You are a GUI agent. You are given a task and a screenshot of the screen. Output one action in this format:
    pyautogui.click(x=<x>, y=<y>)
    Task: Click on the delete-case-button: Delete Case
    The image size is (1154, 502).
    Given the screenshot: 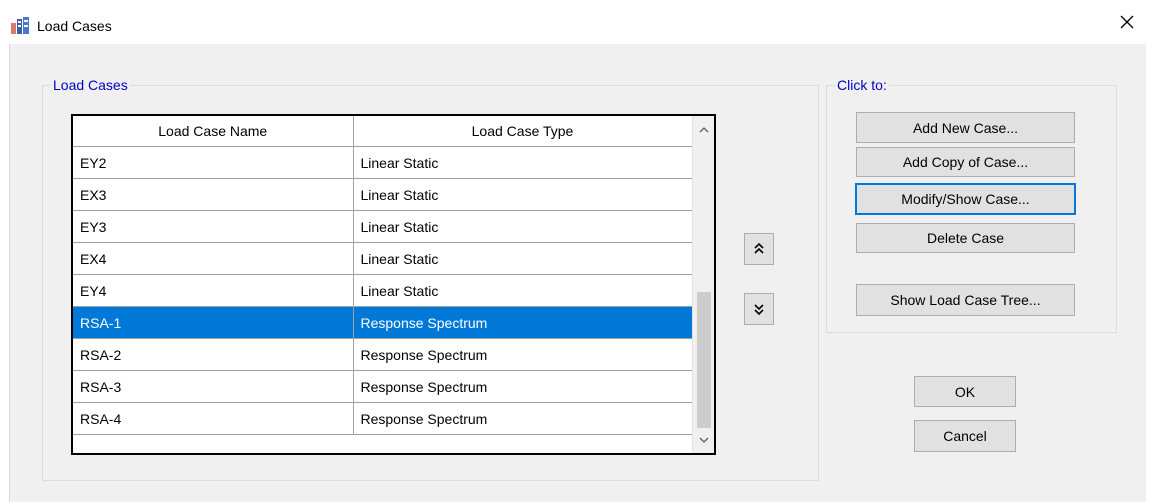 What is the action you would take?
    pyautogui.click(x=965, y=238)
    